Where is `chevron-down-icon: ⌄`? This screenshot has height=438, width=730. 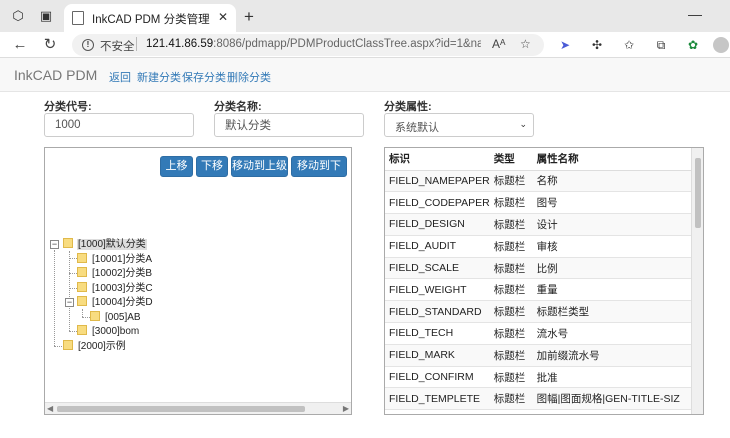 chevron-down-icon: ⌄ is located at coordinates (523, 124).